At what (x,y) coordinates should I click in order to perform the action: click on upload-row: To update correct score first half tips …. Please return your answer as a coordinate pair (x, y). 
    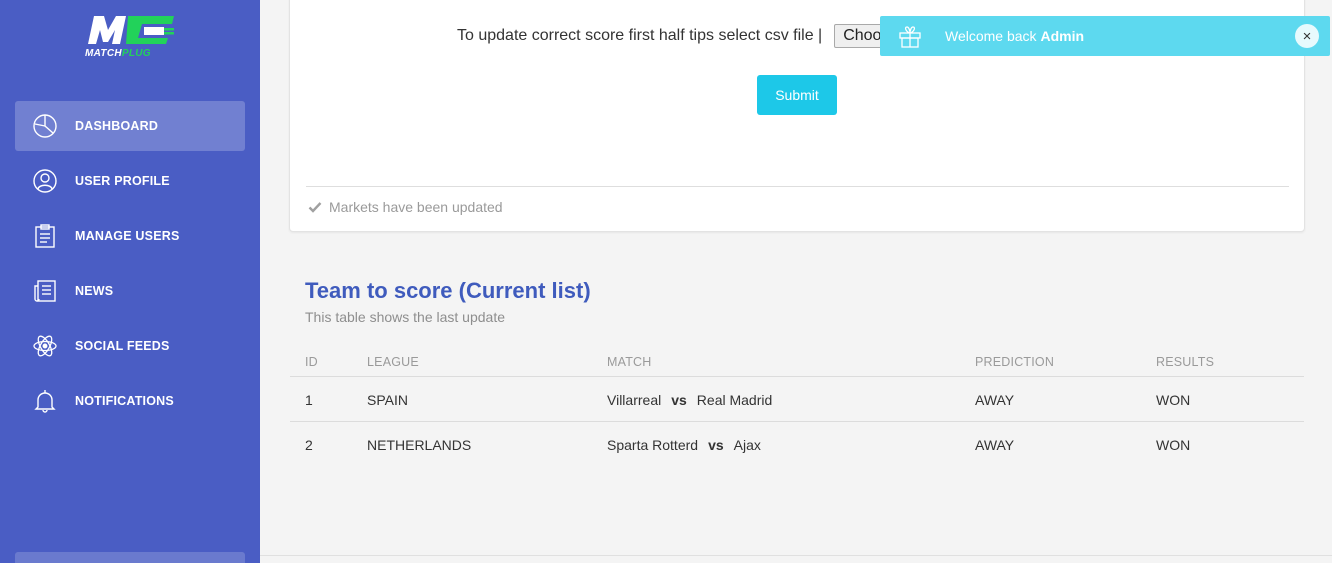
    Looking at the image, I should click on (674, 36).